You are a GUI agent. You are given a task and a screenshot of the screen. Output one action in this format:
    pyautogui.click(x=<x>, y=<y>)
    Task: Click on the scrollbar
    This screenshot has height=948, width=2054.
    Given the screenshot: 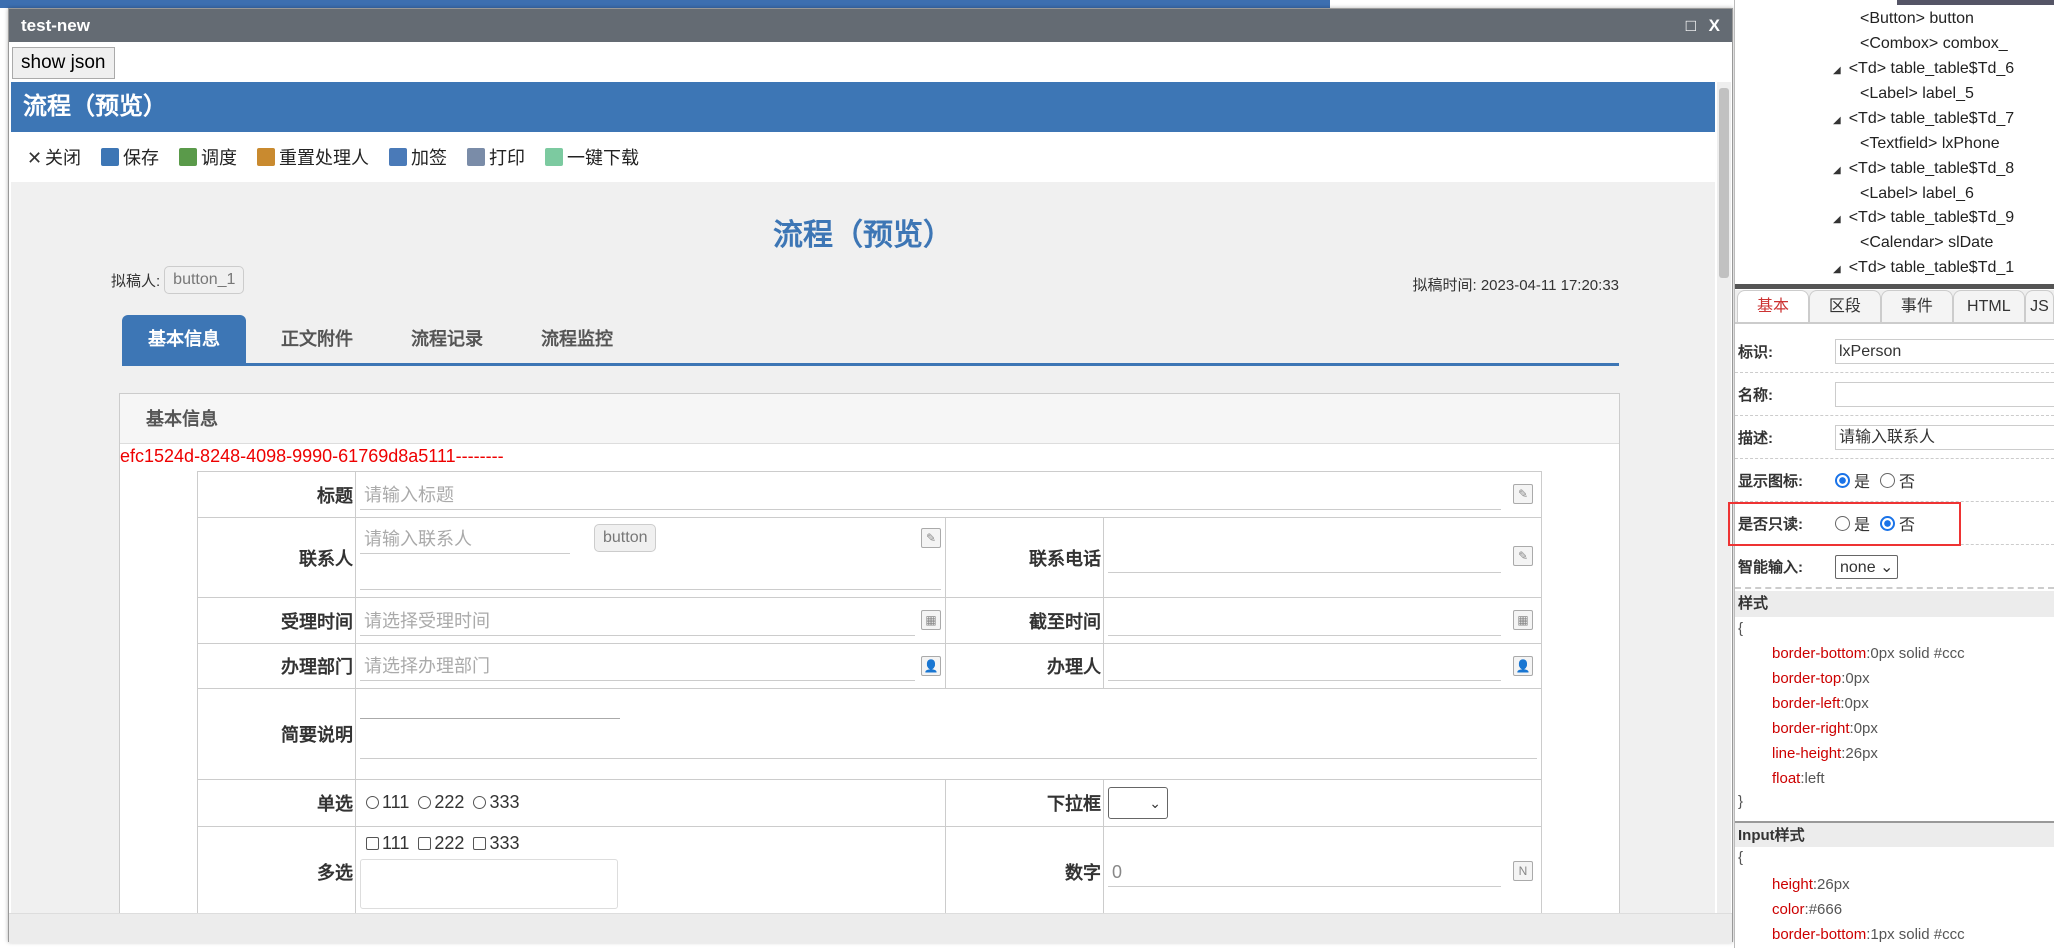 What is the action you would take?
    pyautogui.click(x=1724, y=497)
    